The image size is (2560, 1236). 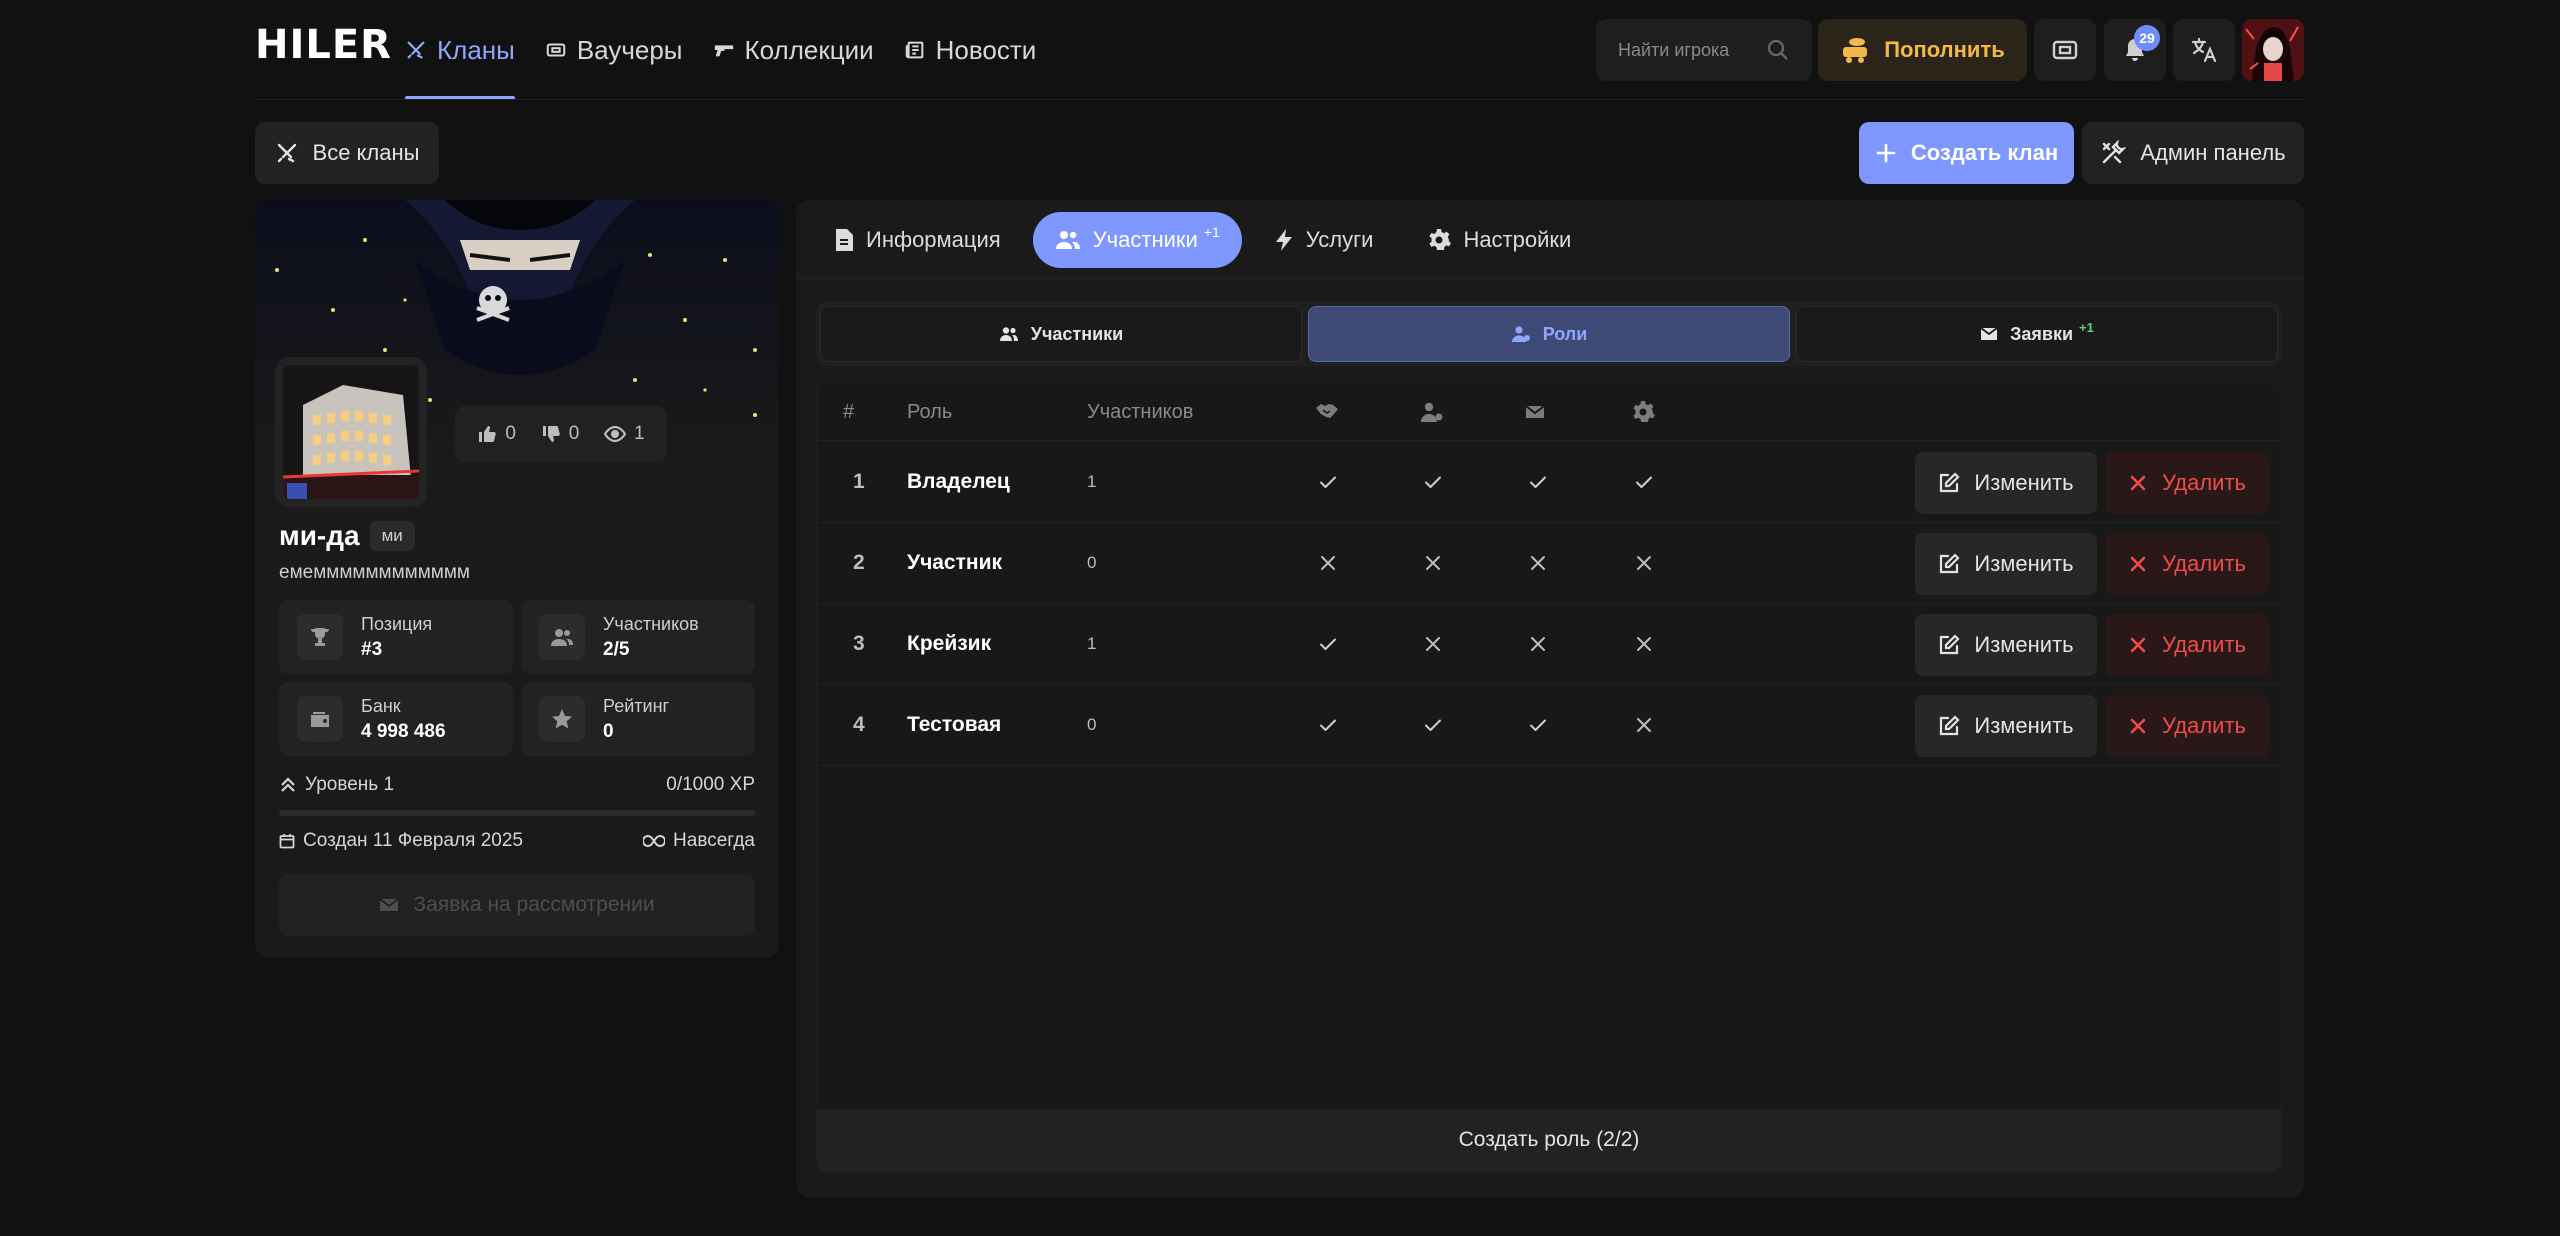 I want to click on col-perm-manage, so click(x=1432, y=412).